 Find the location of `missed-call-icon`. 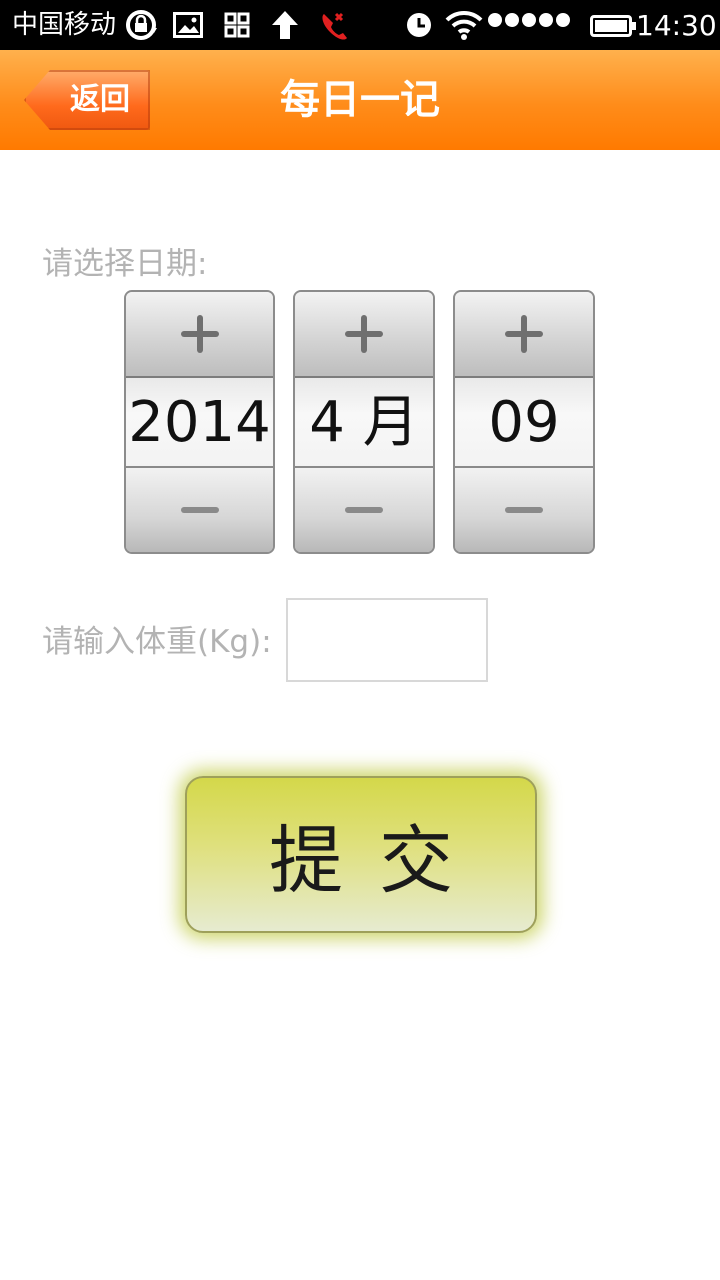

missed-call-icon is located at coordinates (333, 25).